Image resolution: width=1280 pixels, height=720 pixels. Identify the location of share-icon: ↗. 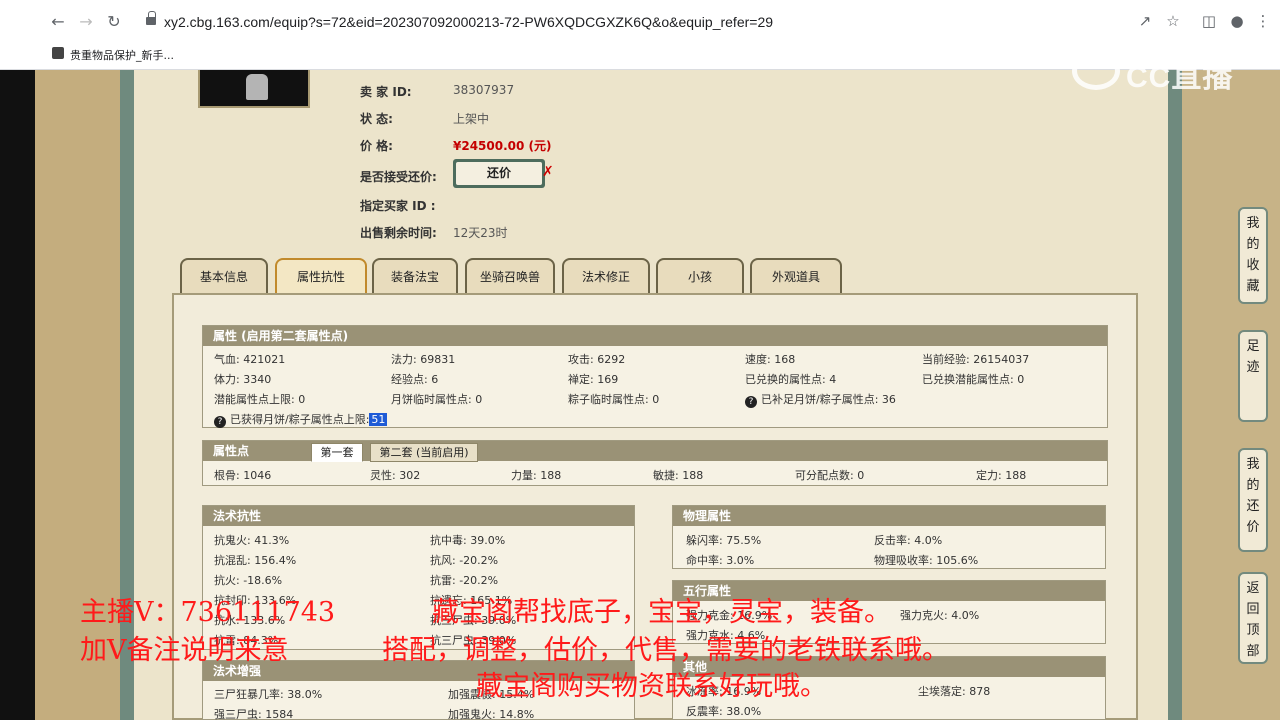
(1145, 21).